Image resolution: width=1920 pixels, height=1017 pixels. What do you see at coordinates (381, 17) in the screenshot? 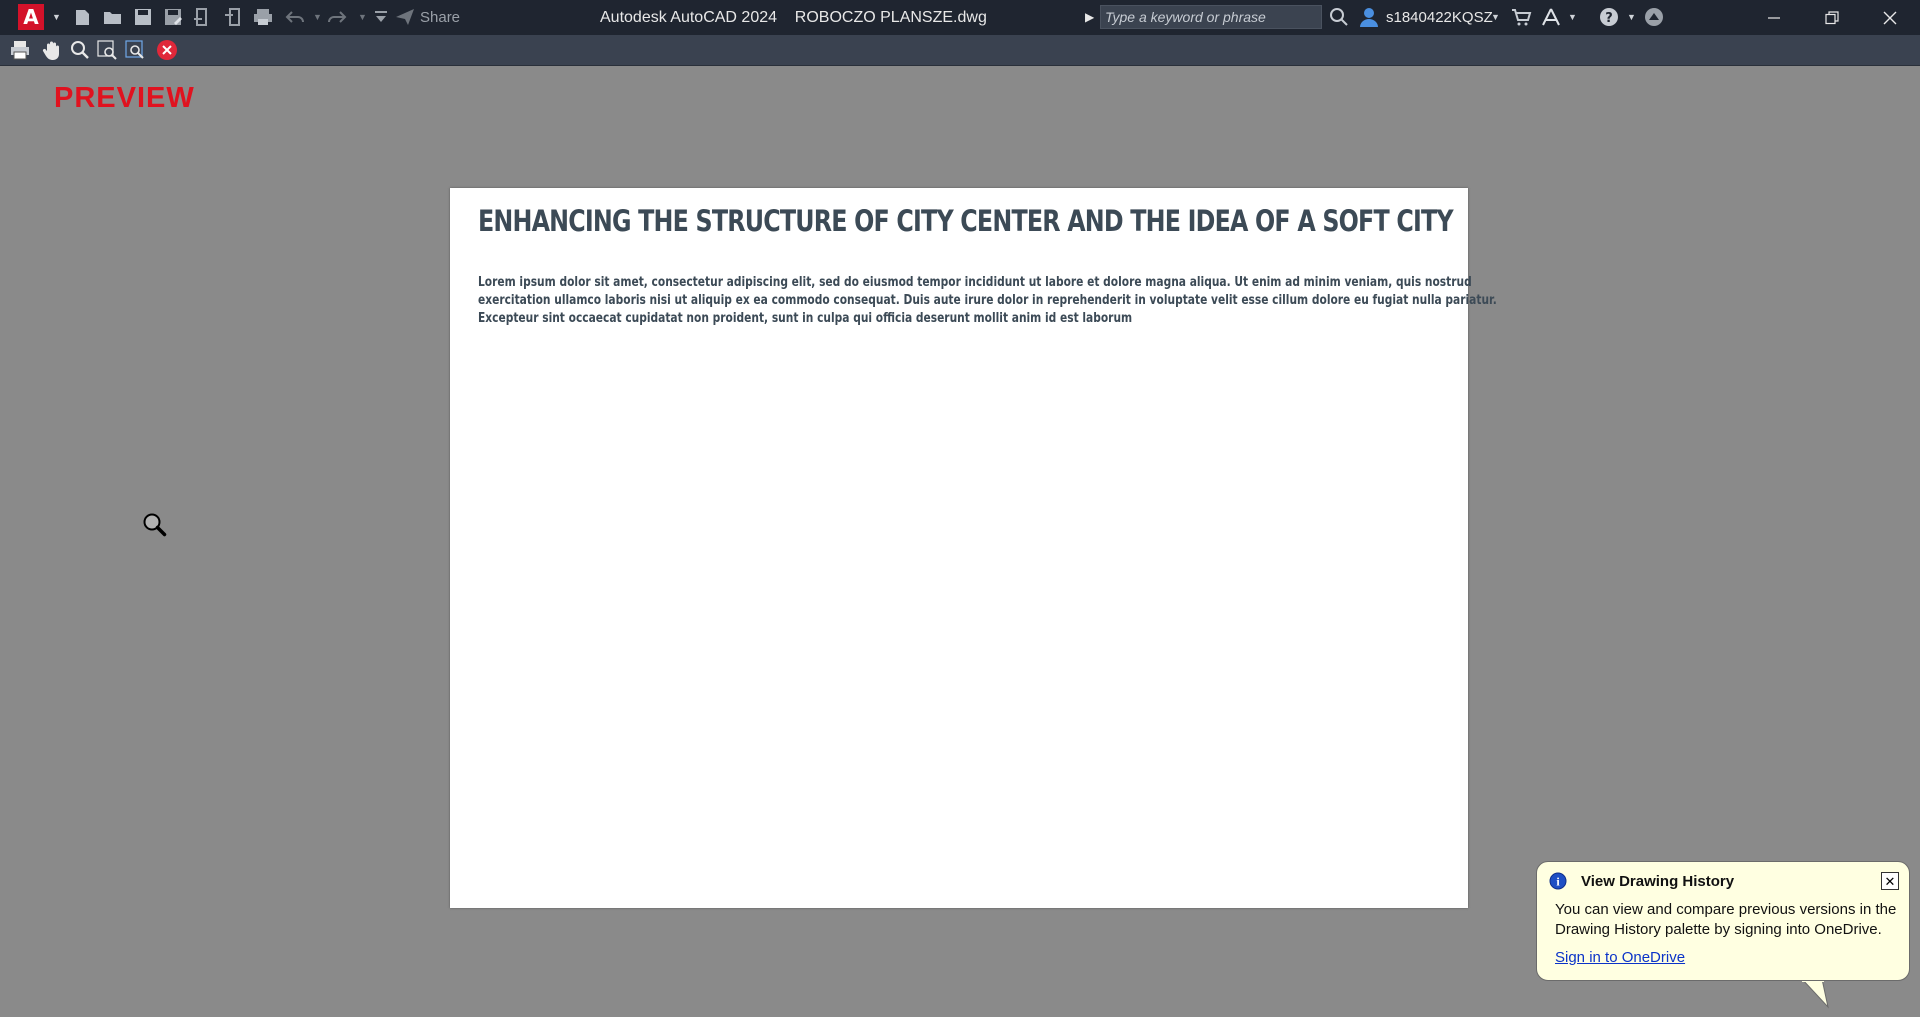
I see `customize-quick-access-icon` at bounding box center [381, 17].